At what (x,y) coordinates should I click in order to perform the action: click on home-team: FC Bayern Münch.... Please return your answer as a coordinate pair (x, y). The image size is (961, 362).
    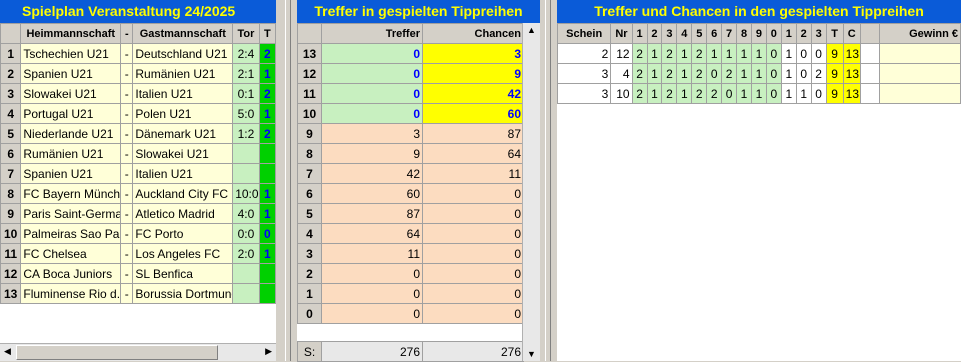
    Looking at the image, I should click on (71, 193).